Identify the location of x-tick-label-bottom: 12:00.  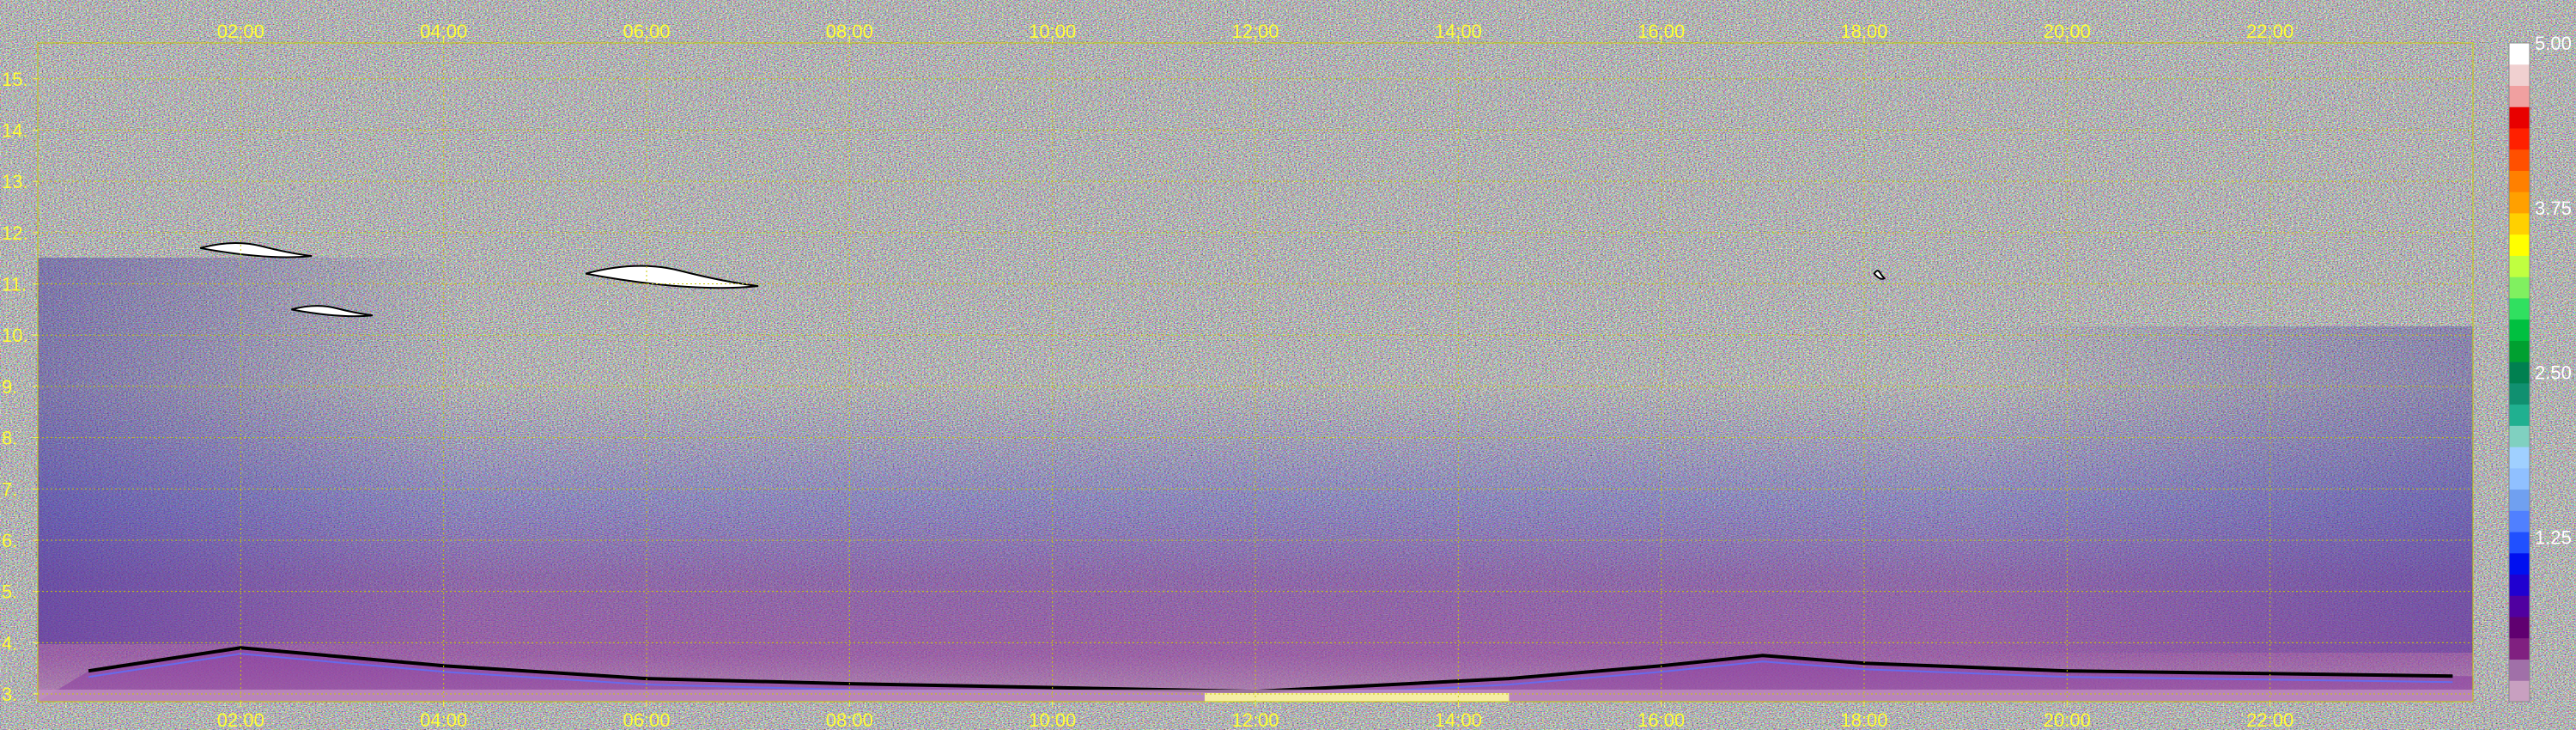
(1255, 719).